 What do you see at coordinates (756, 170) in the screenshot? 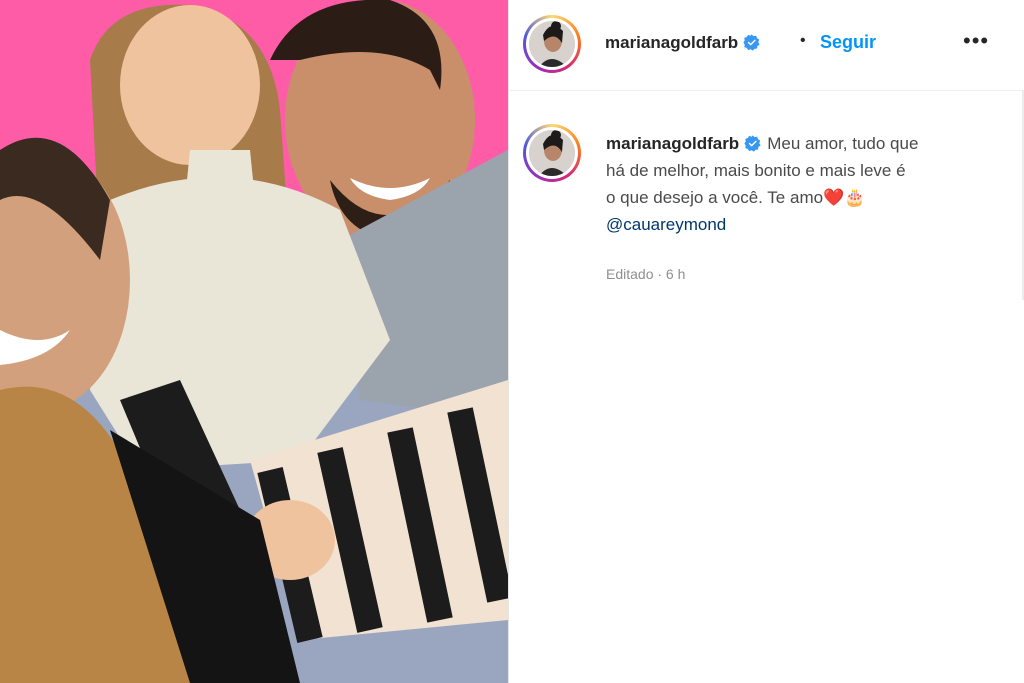
I see `caption-line-2: há de melhor, mais bonito e mais leve é` at bounding box center [756, 170].